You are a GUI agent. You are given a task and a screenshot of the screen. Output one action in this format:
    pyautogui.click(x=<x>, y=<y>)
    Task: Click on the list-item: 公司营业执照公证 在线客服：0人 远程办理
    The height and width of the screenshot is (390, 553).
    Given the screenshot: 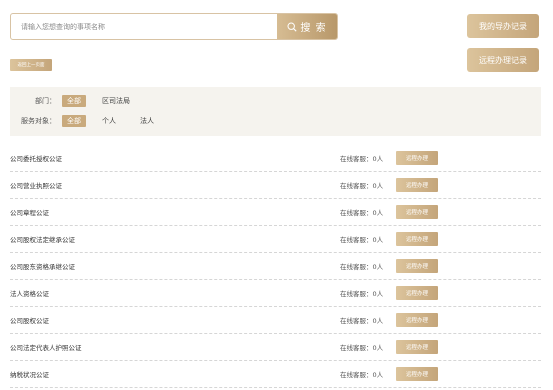 What is the action you would take?
    pyautogui.click(x=275, y=185)
    